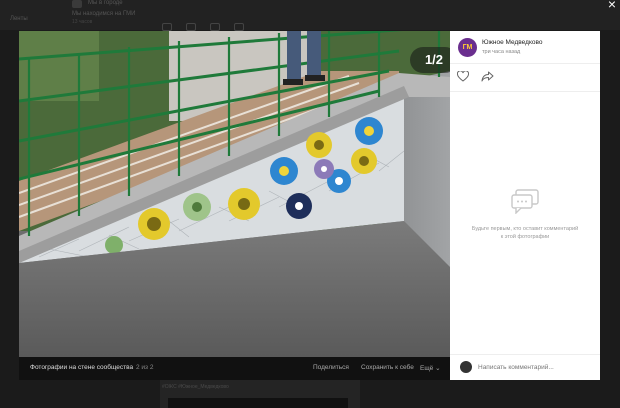 This screenshot has height=408, width=620. What do you see at coordinates (430, 60) in the screenshot?
I see `photo-counter: 1/2` at bounding box center [430, 60].